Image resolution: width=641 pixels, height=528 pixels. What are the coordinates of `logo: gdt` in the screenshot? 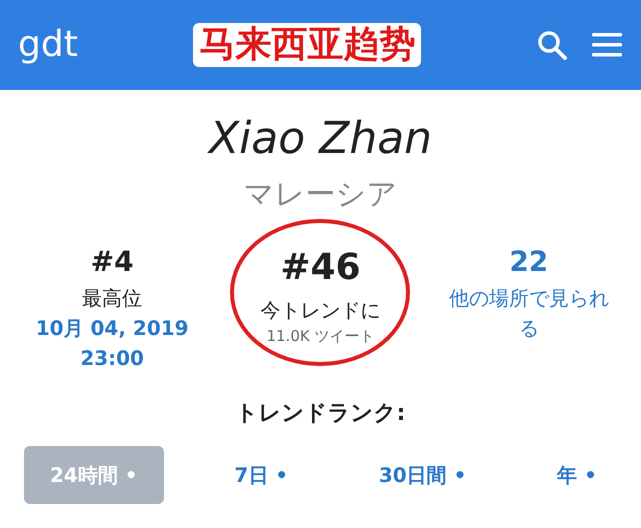 It's located at (48, 45).